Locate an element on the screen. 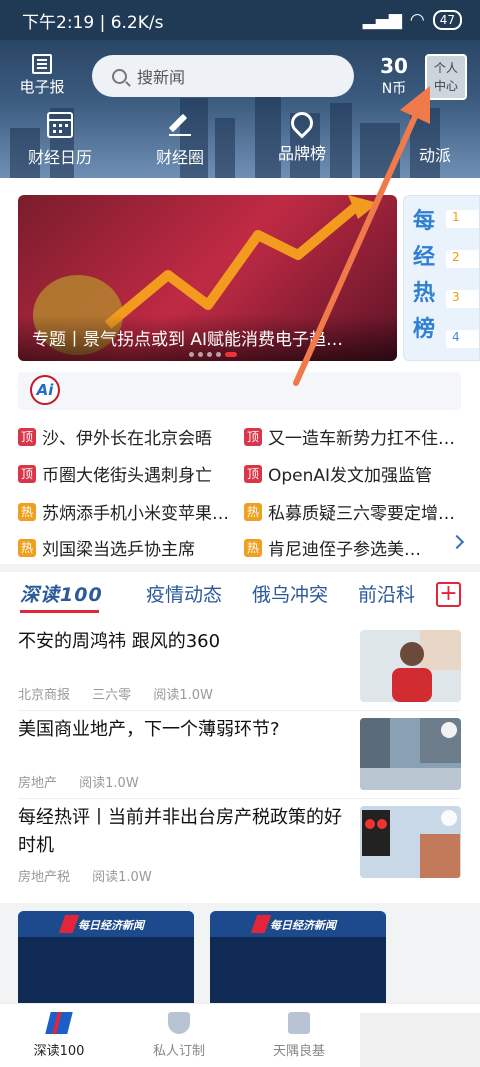  bottom-tab-label: 天隅良基 is located at coordinates (298, 1051).